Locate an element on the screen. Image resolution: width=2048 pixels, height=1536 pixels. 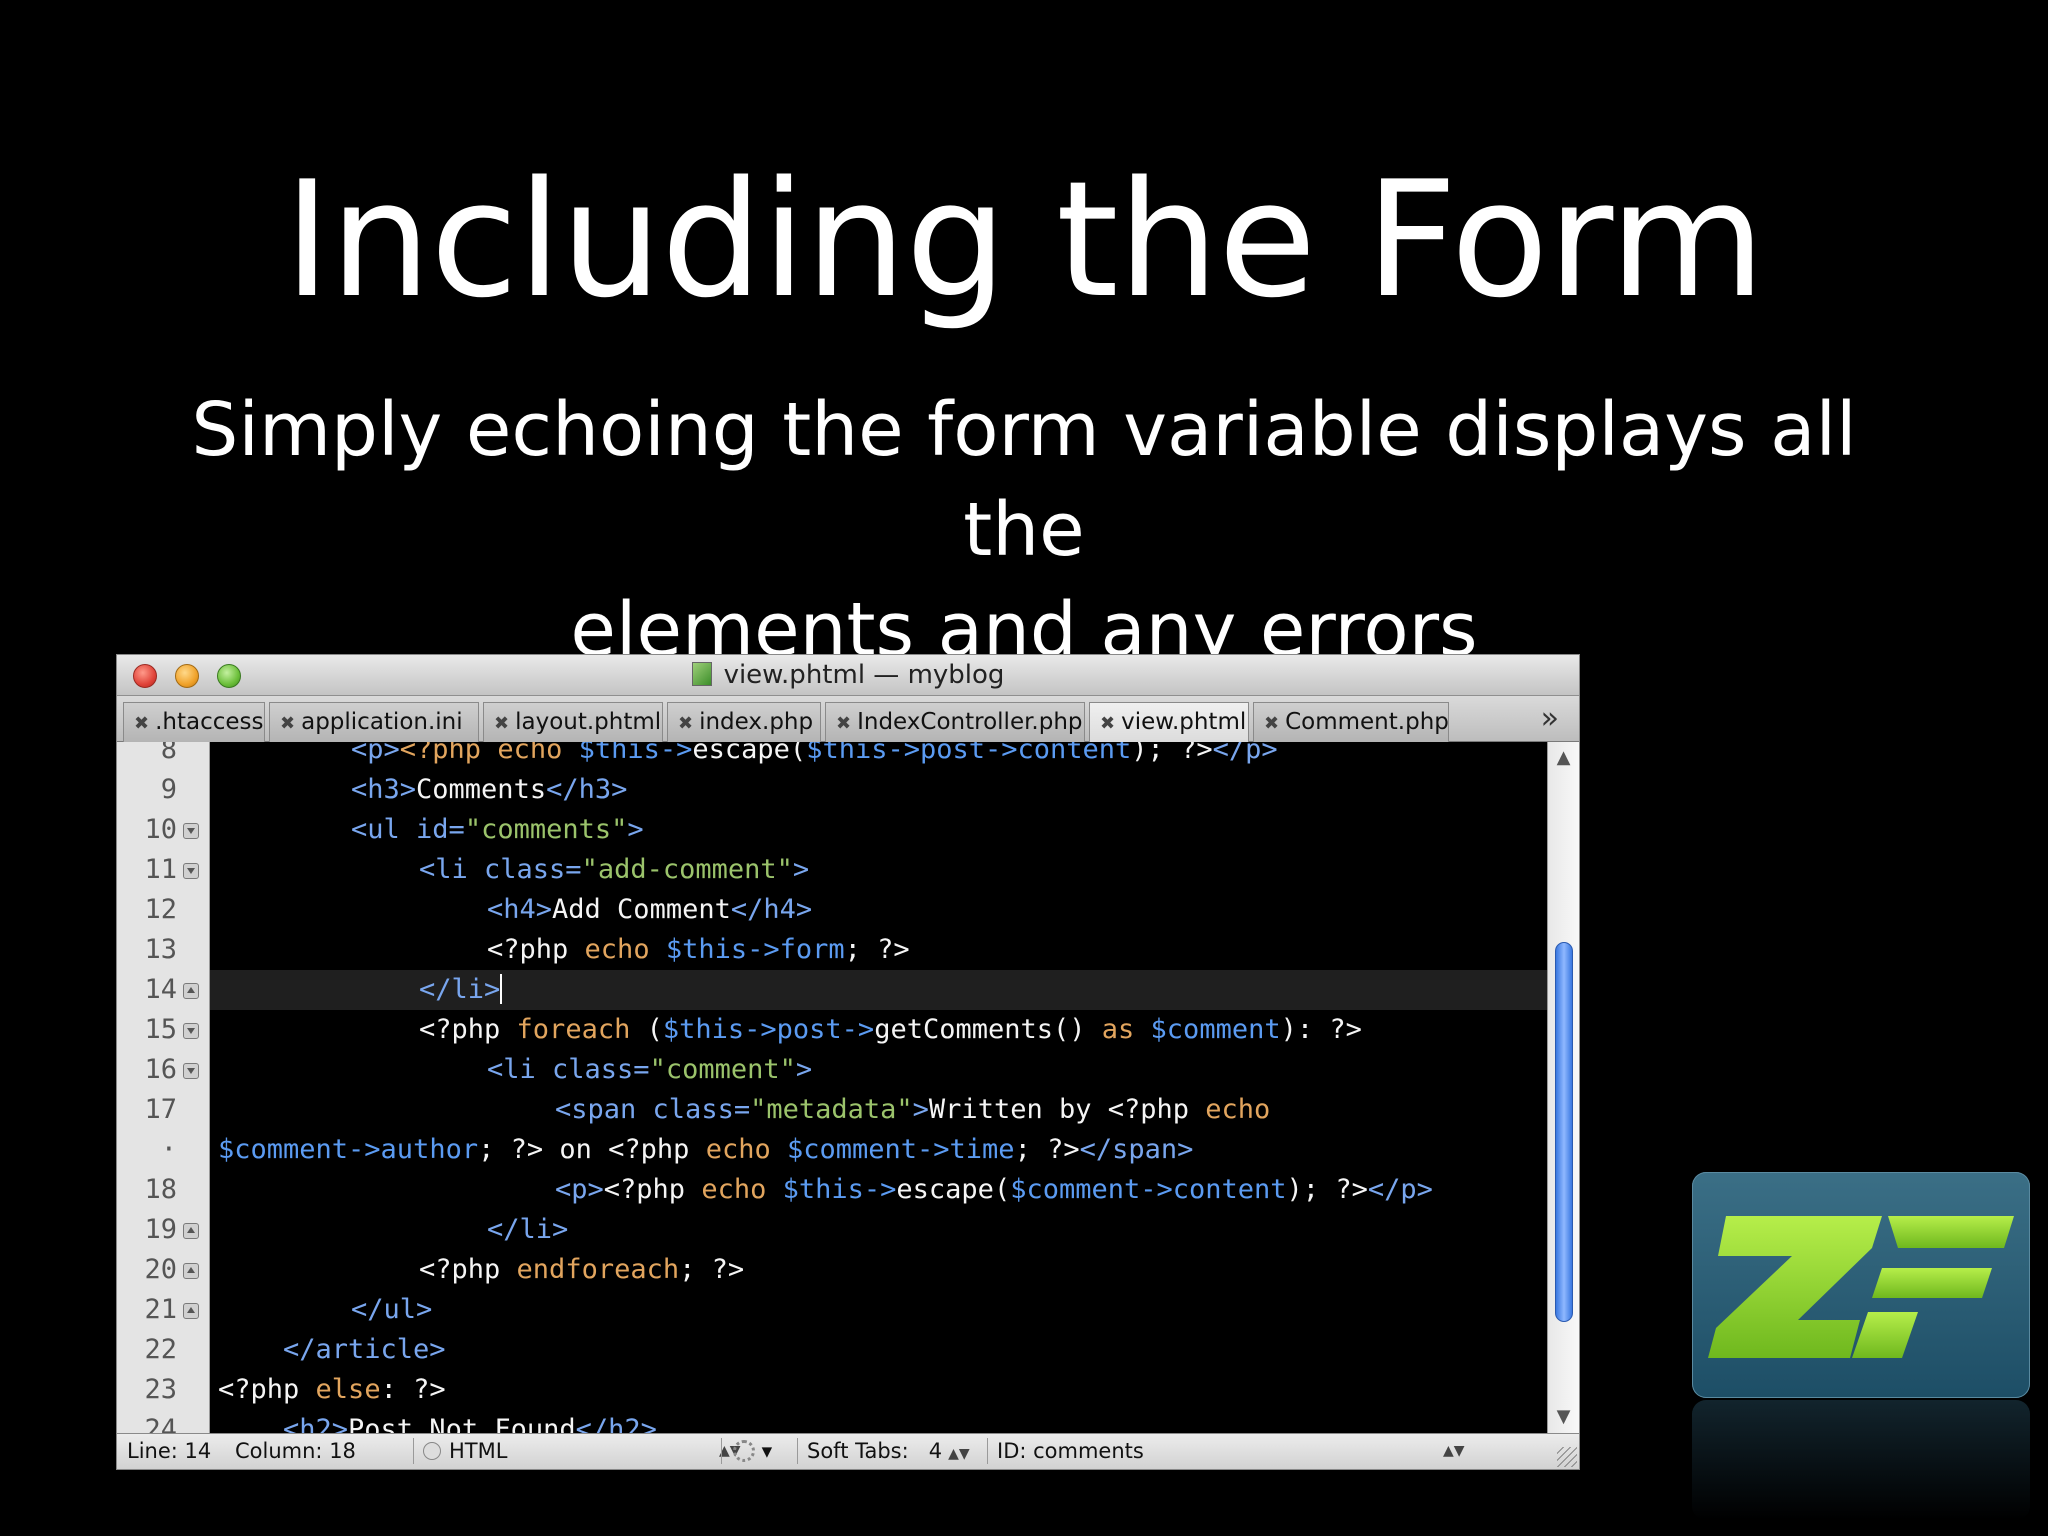
logo-reflection is located at coordinates (1861, 1460).